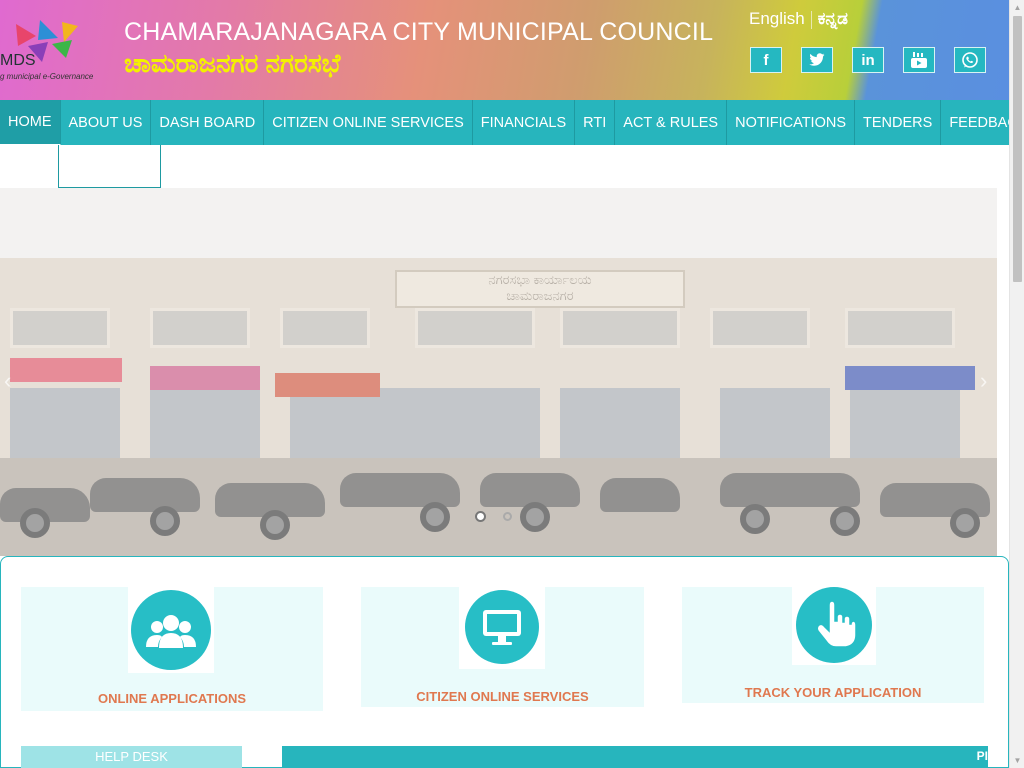  Describe the element at coordinates (898, 122) in the screenshot. I see `nav-tenders: TENDERS` at that location.